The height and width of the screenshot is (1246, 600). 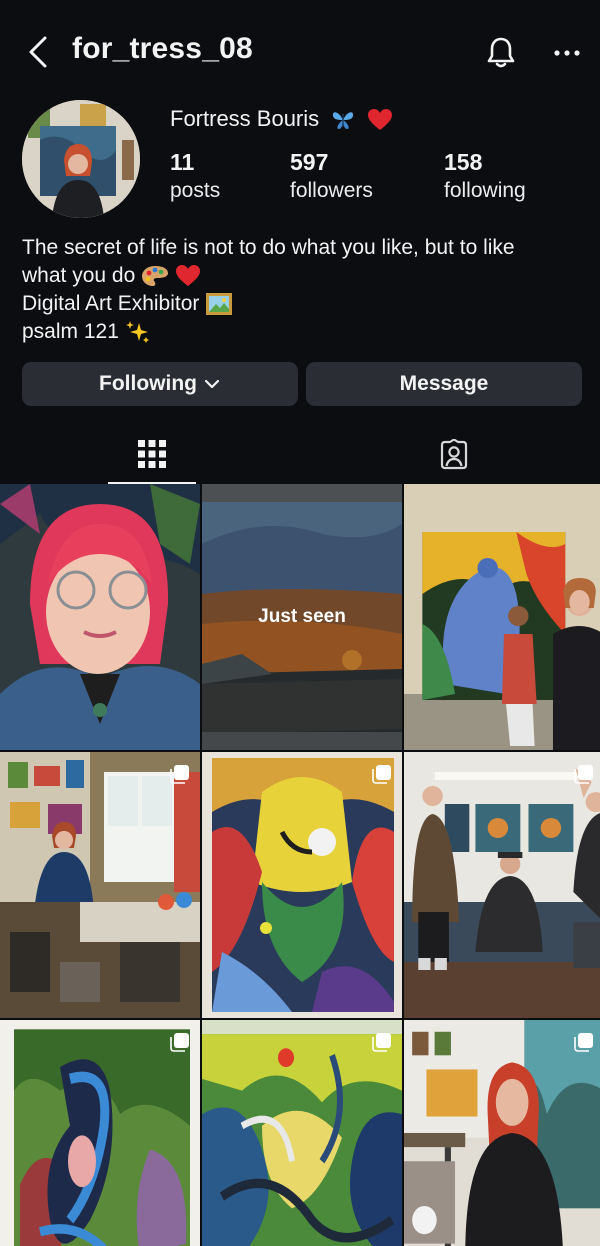 I want to click on framed-picture-icon, so click(x=219, y=304).